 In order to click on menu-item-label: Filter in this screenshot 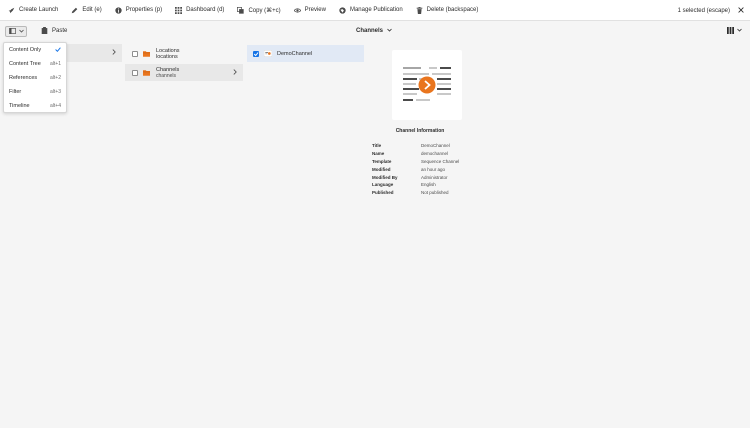, I will do `click(15, 92)`.